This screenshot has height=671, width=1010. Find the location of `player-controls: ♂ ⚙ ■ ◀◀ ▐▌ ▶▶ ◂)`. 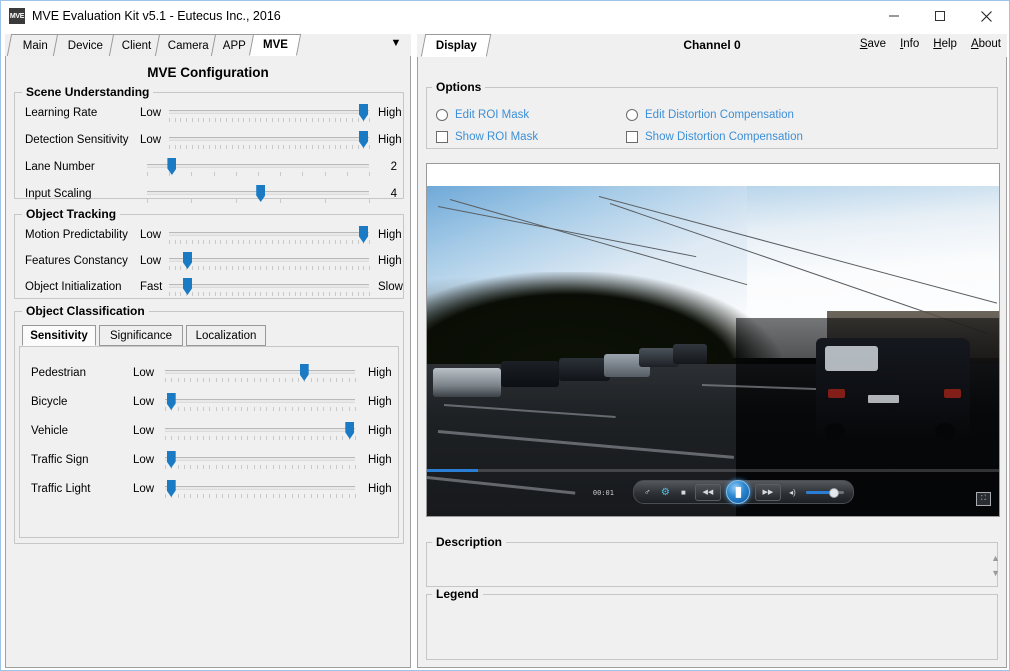

player-controls: ♂ ⚙ ■ ◀◀ ▐▌ ▶▶ ◂) is located at coordinates (743, 492).